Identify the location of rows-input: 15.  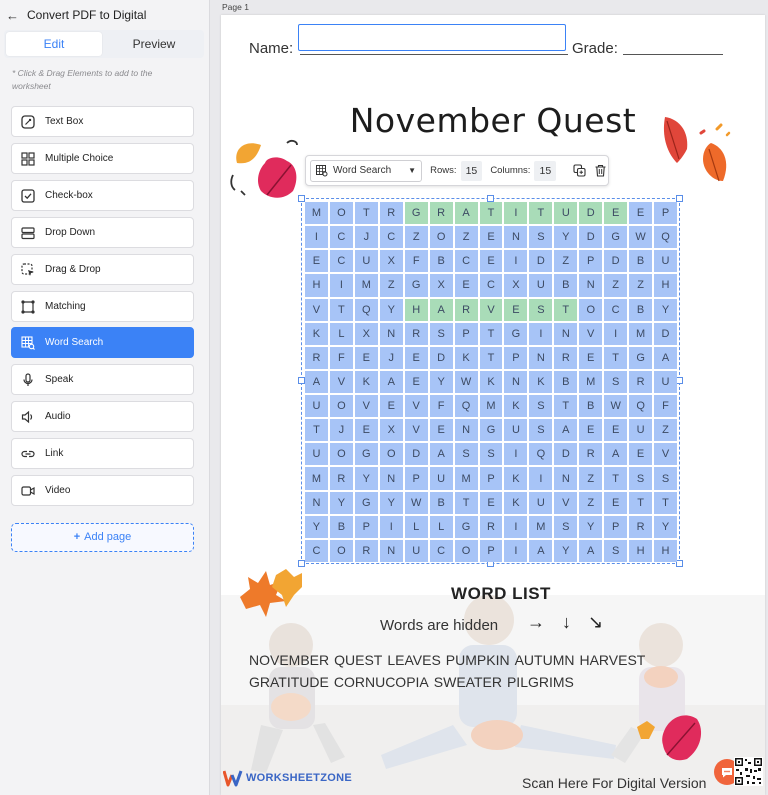
(471, 170).